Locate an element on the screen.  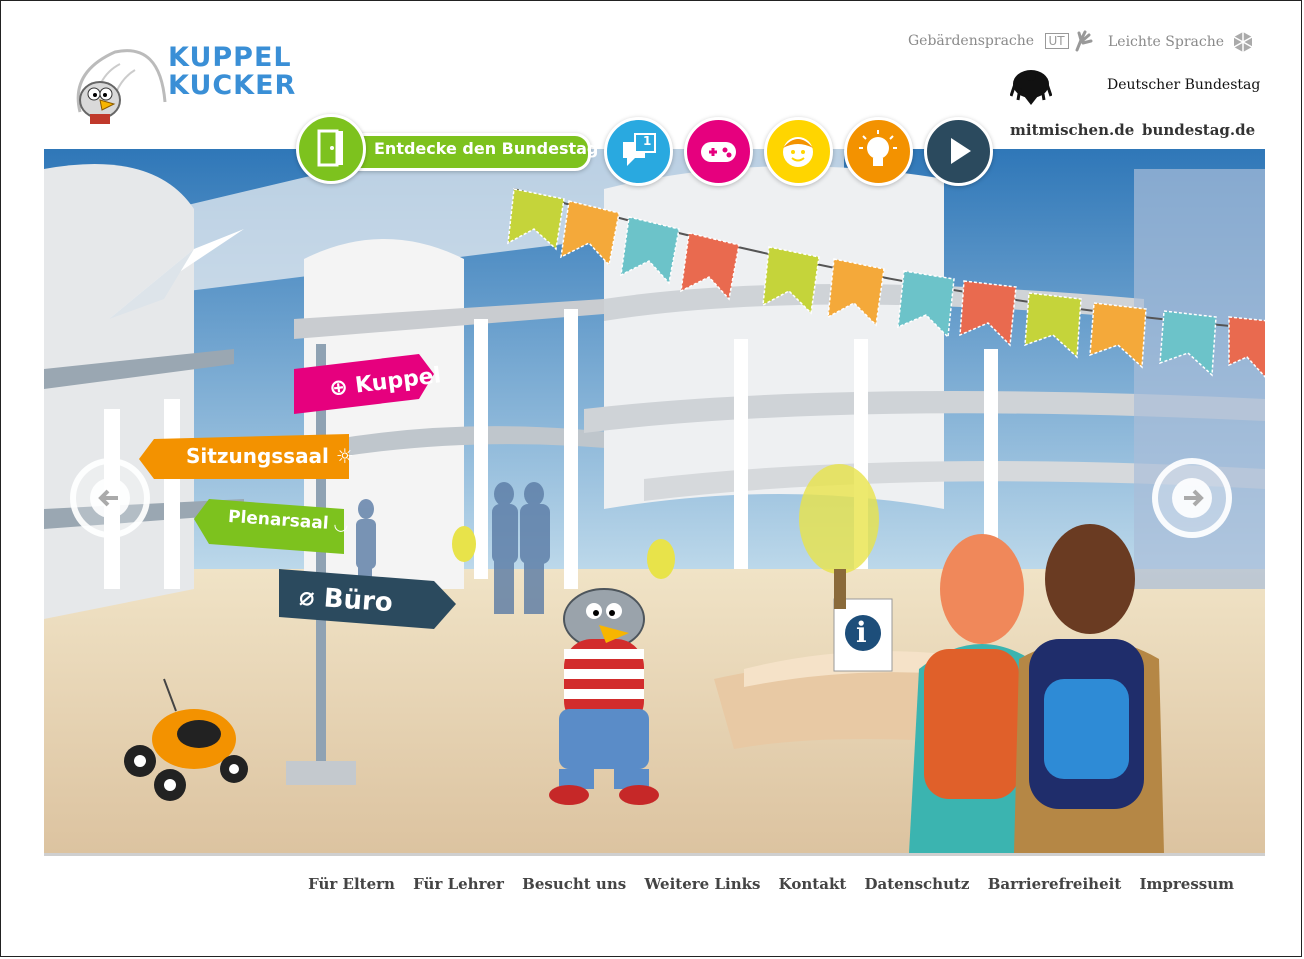
sign-language-label: Gebärdensprache is located at coordinates (971, 41).